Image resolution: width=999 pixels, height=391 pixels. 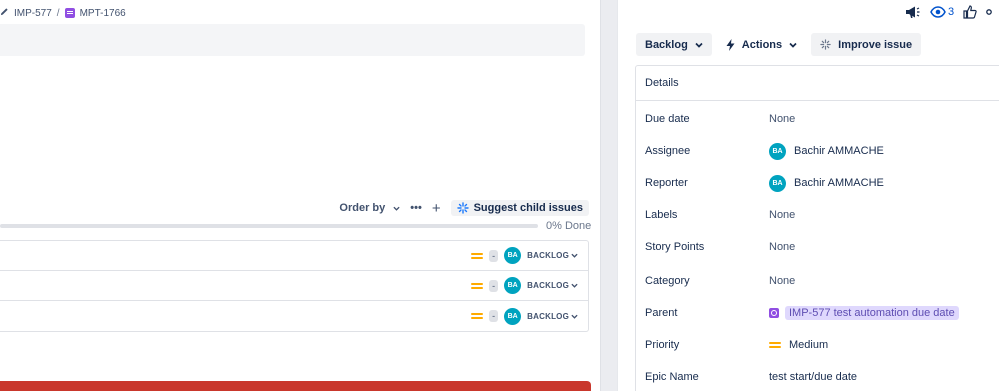 What do you see at coordinates (4, 13) in the screenshot?
I see `pencil-icon` at bounding box center [4, 13].